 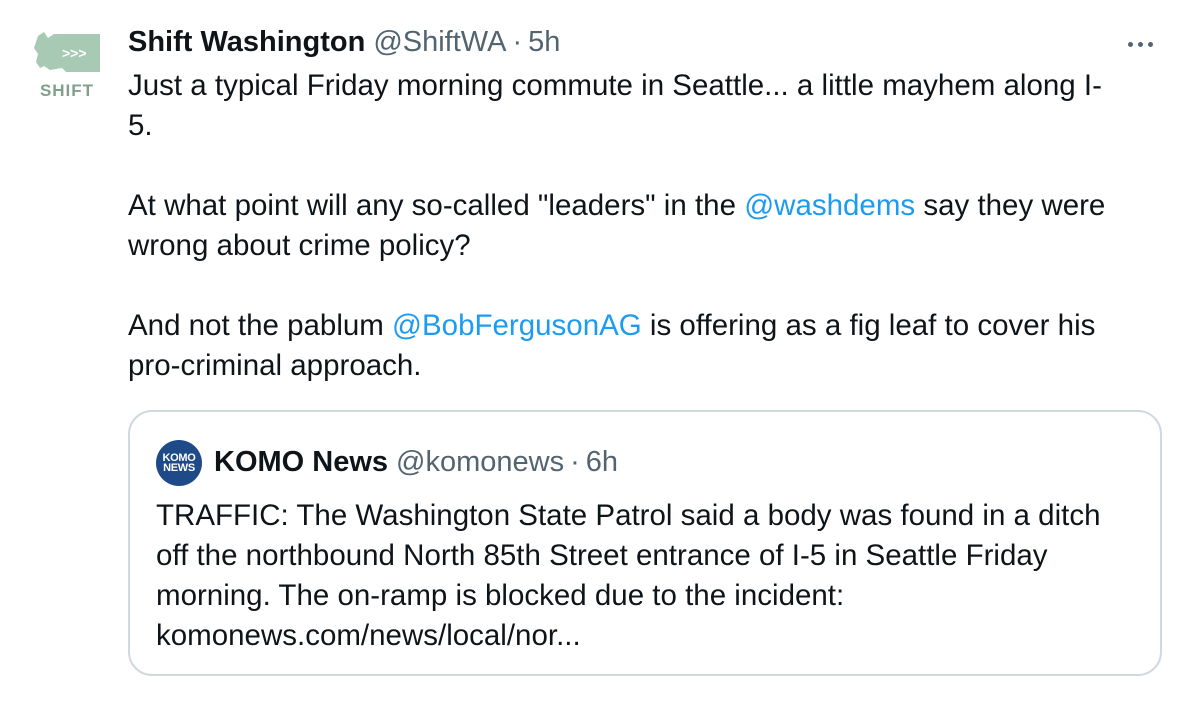 I want to click on washington-state-map-icon: >>> SHIFT, so click(x=67, y=66).